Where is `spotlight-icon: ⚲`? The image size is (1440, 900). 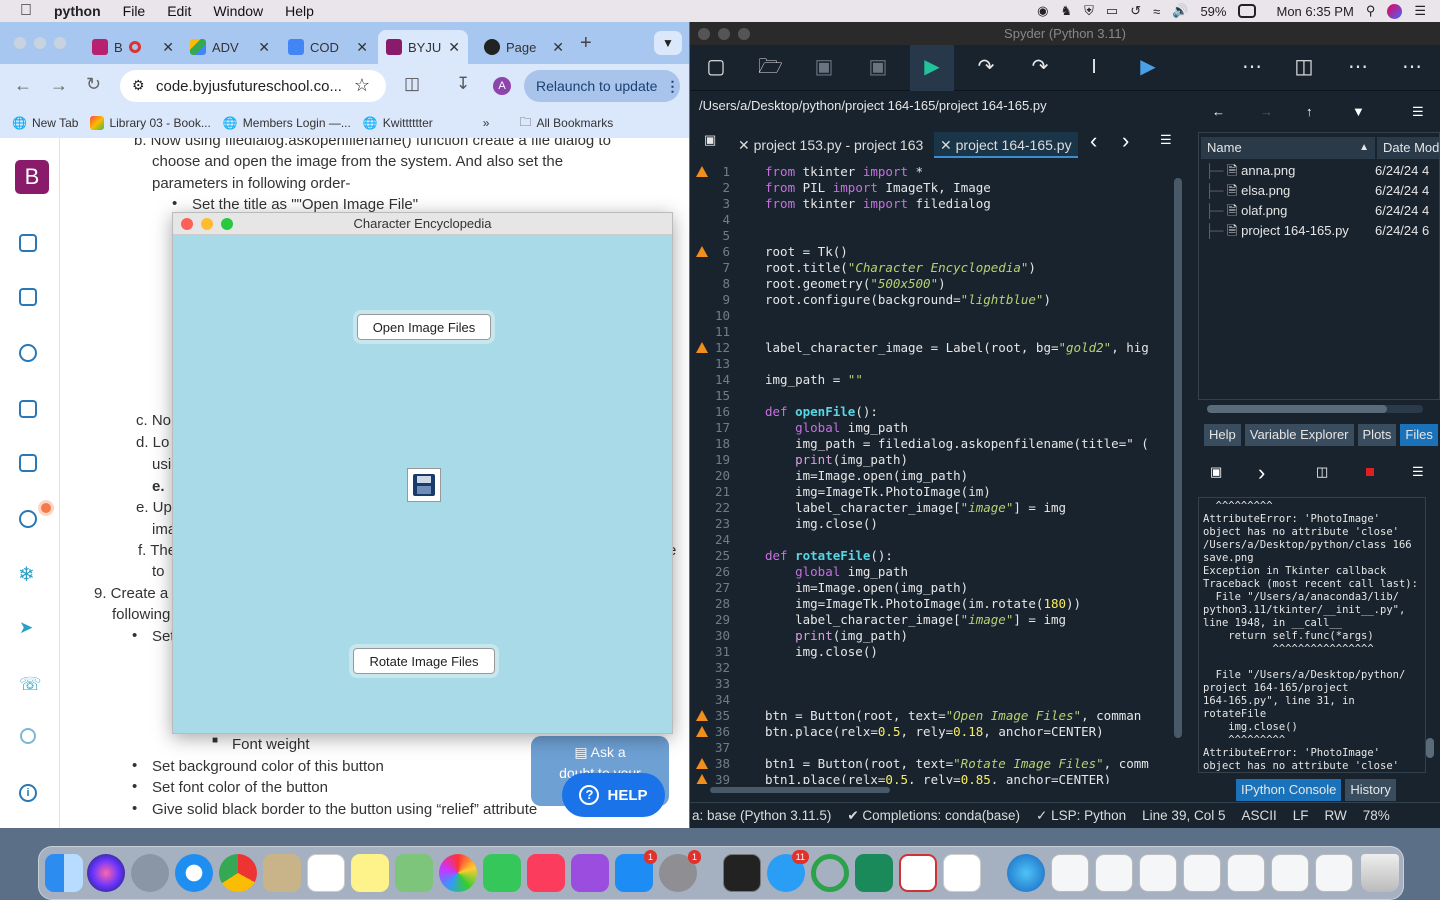 spotlight-icon: ⚲ is located at coordinates (1371, 11).